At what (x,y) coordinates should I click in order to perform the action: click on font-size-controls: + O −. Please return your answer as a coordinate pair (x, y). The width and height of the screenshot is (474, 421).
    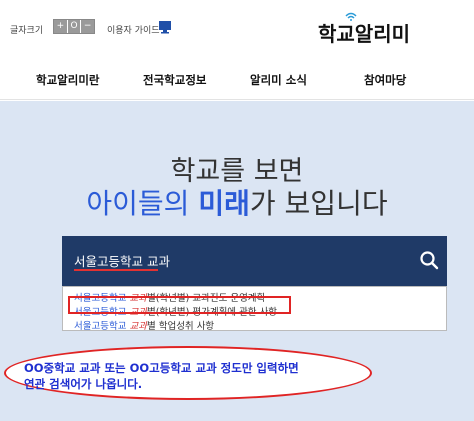
    Looking at the image, I should click on (74, 26).